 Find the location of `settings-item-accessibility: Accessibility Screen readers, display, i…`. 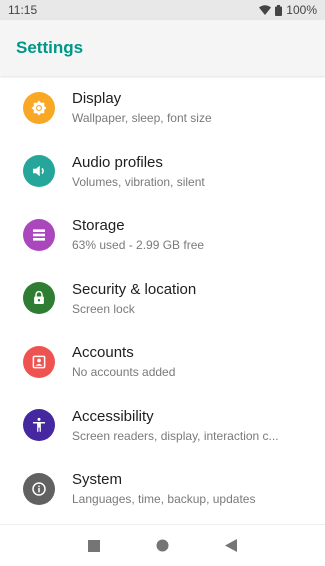

settings-item-accessibility: Accessibility Screen readers, display, i… is located at coordinates (162, 426).